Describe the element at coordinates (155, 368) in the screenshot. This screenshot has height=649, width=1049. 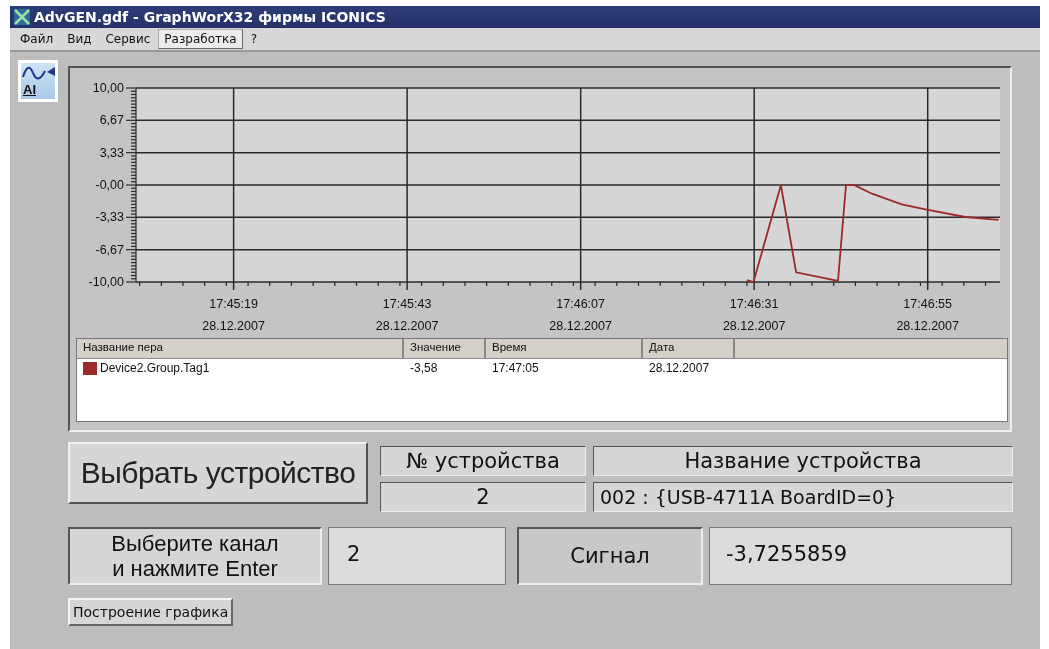
I see `pen-name: Device2.Group.Tag1` at that location.